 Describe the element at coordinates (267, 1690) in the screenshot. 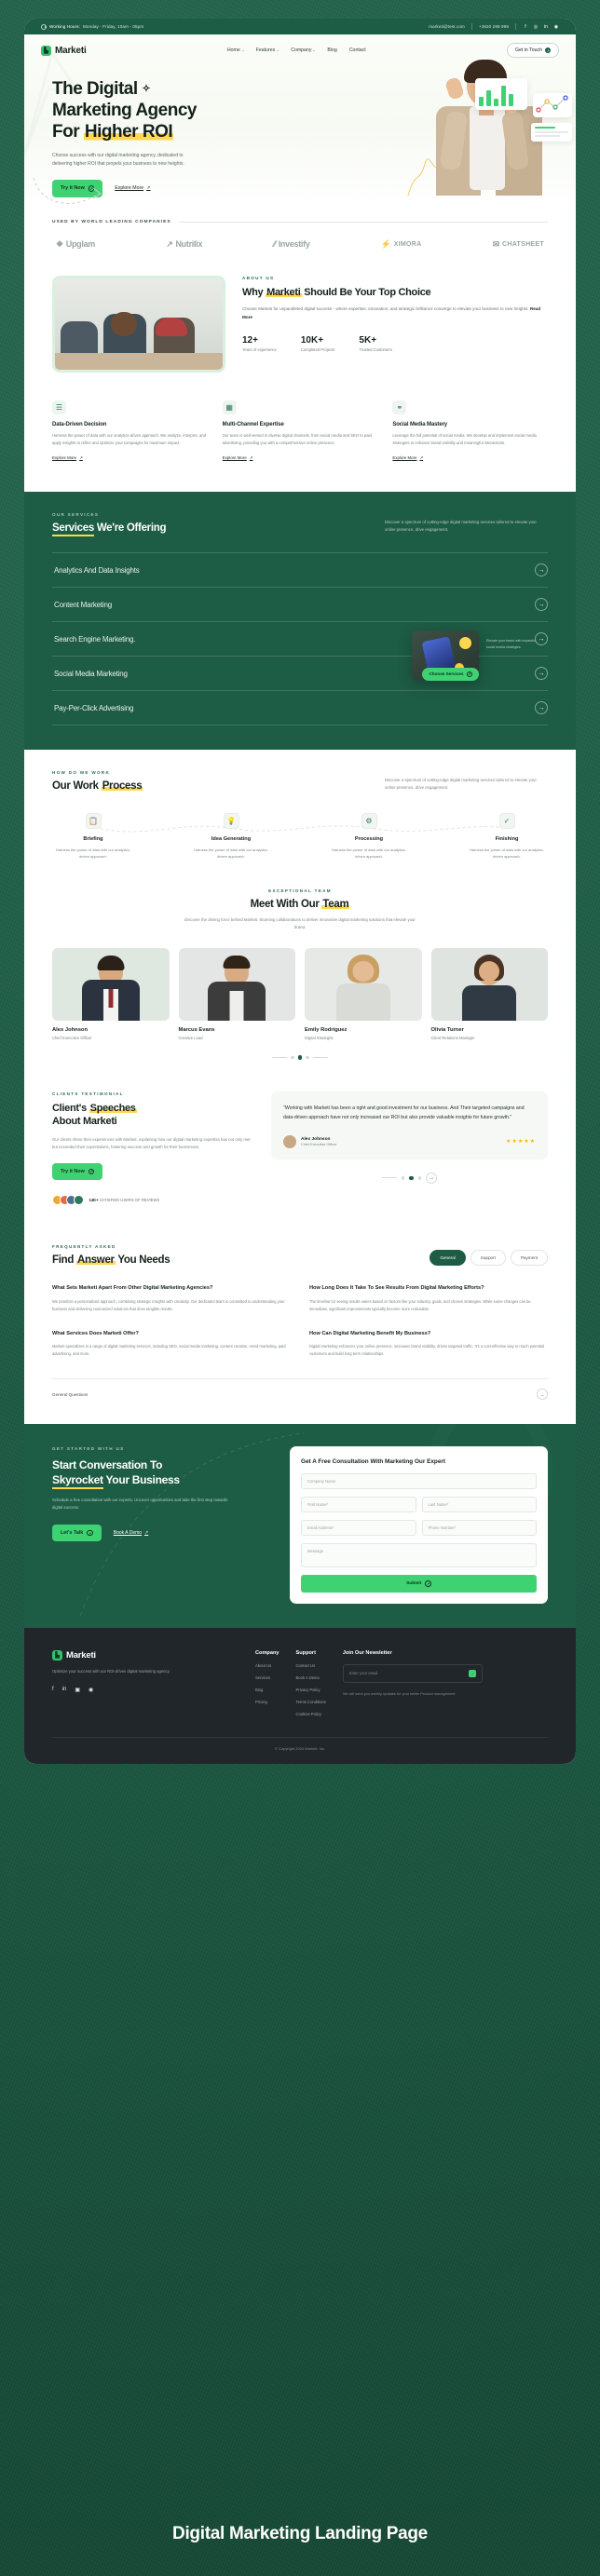

I see `footer-link-blog: Blog` at that location.